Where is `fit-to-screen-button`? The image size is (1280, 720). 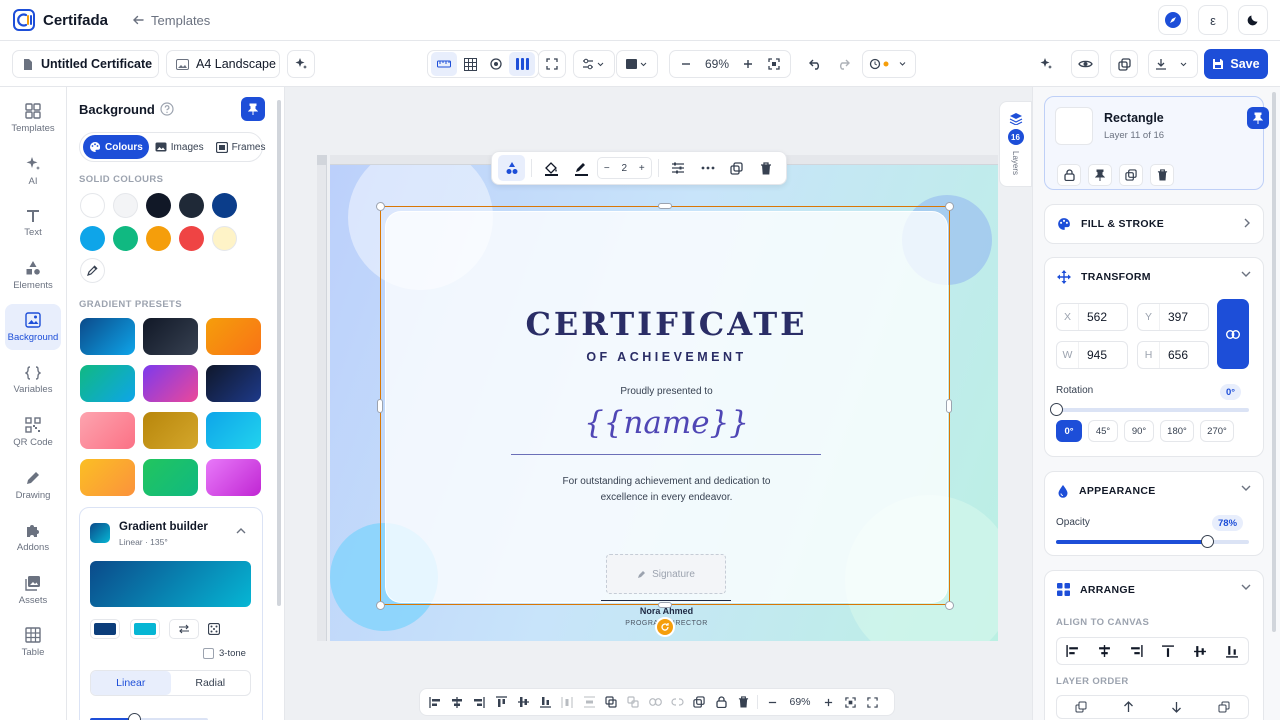 fit-to-screen-button is located at coordinates (774, 64).